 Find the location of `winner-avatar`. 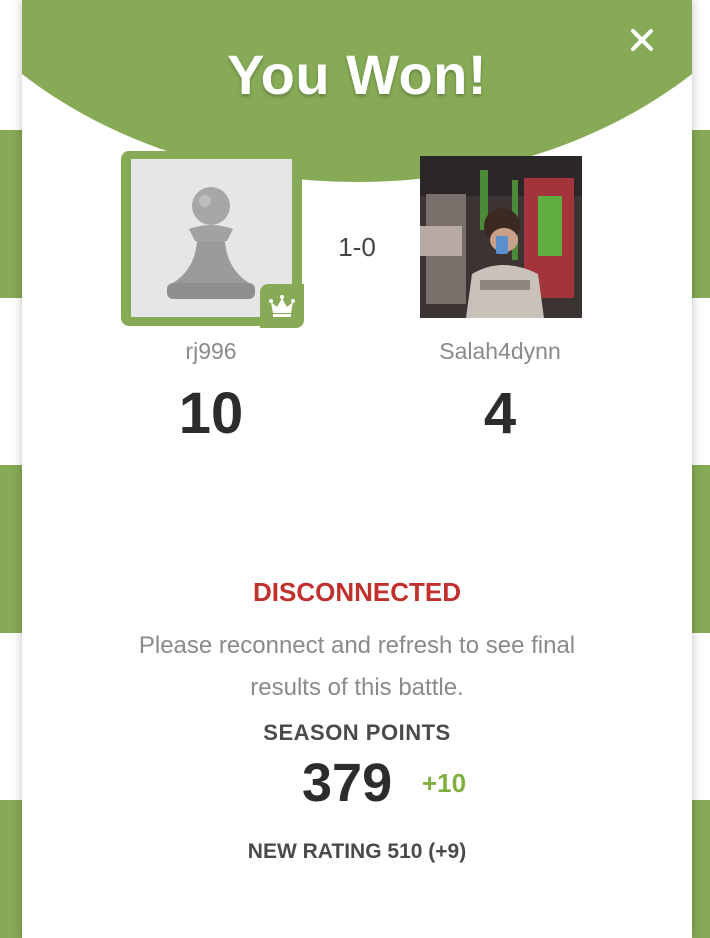

winner-avatar is located at coordinates (212, 239).